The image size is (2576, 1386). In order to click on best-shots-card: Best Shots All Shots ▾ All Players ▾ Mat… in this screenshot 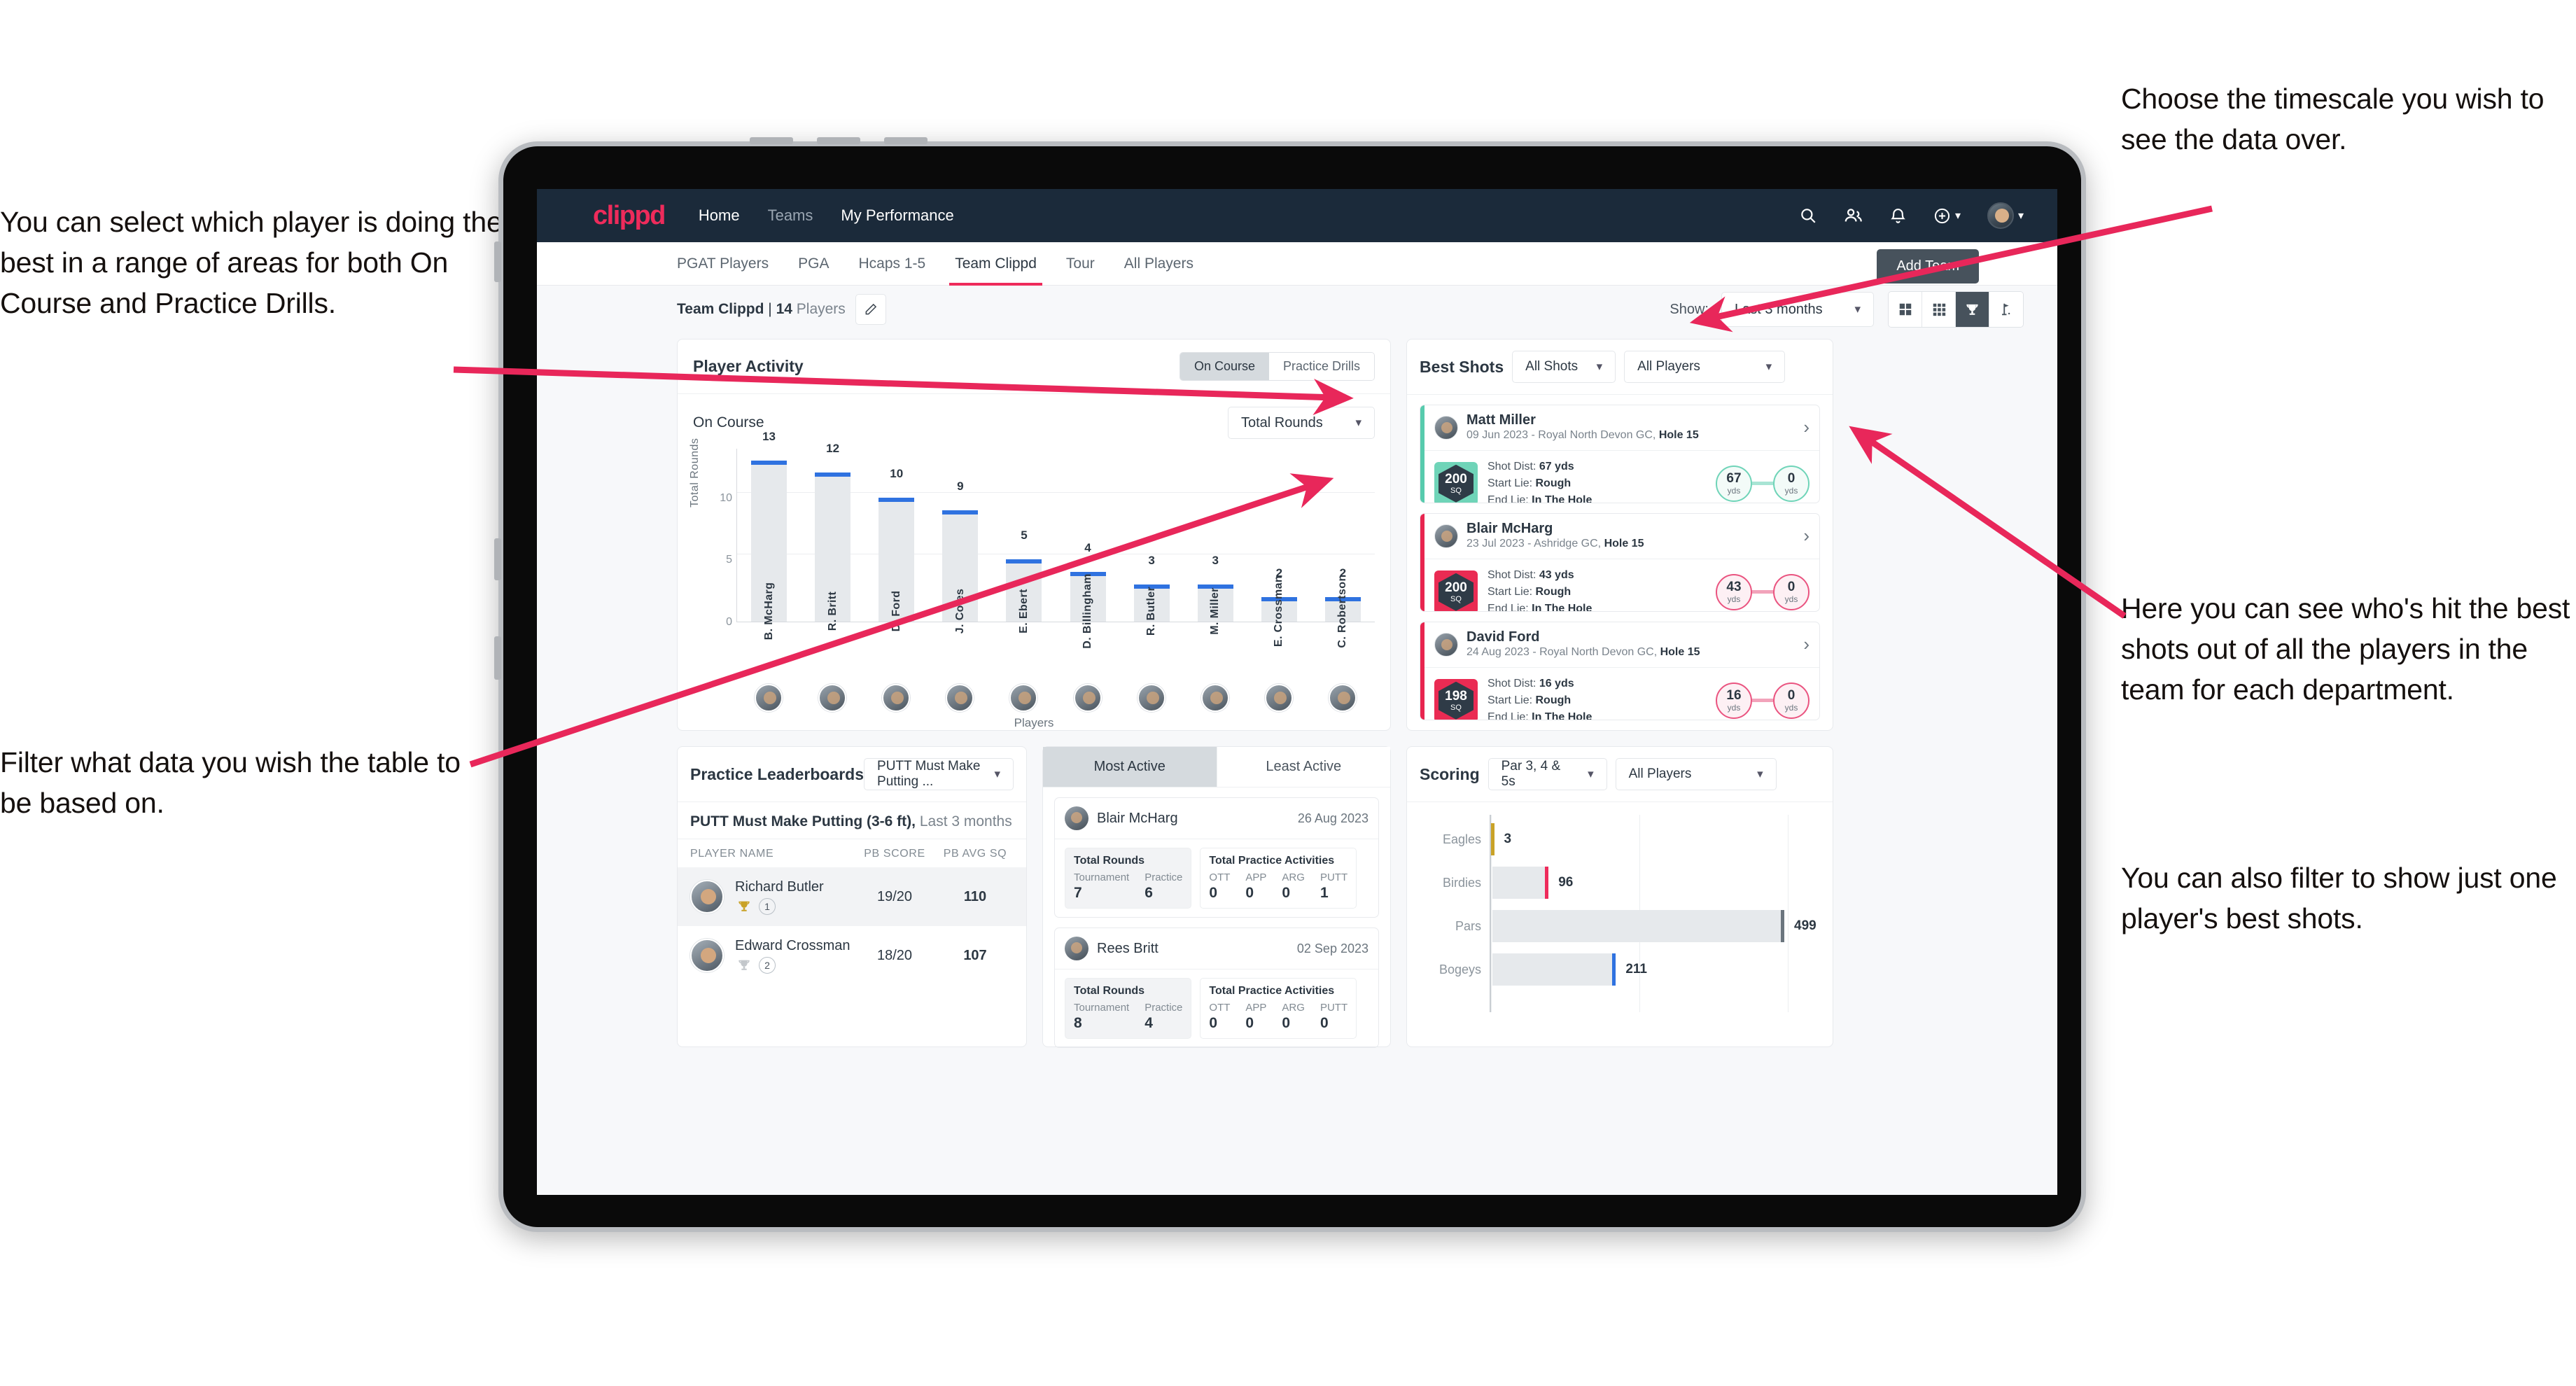, I will do `click(1619, 535)`.